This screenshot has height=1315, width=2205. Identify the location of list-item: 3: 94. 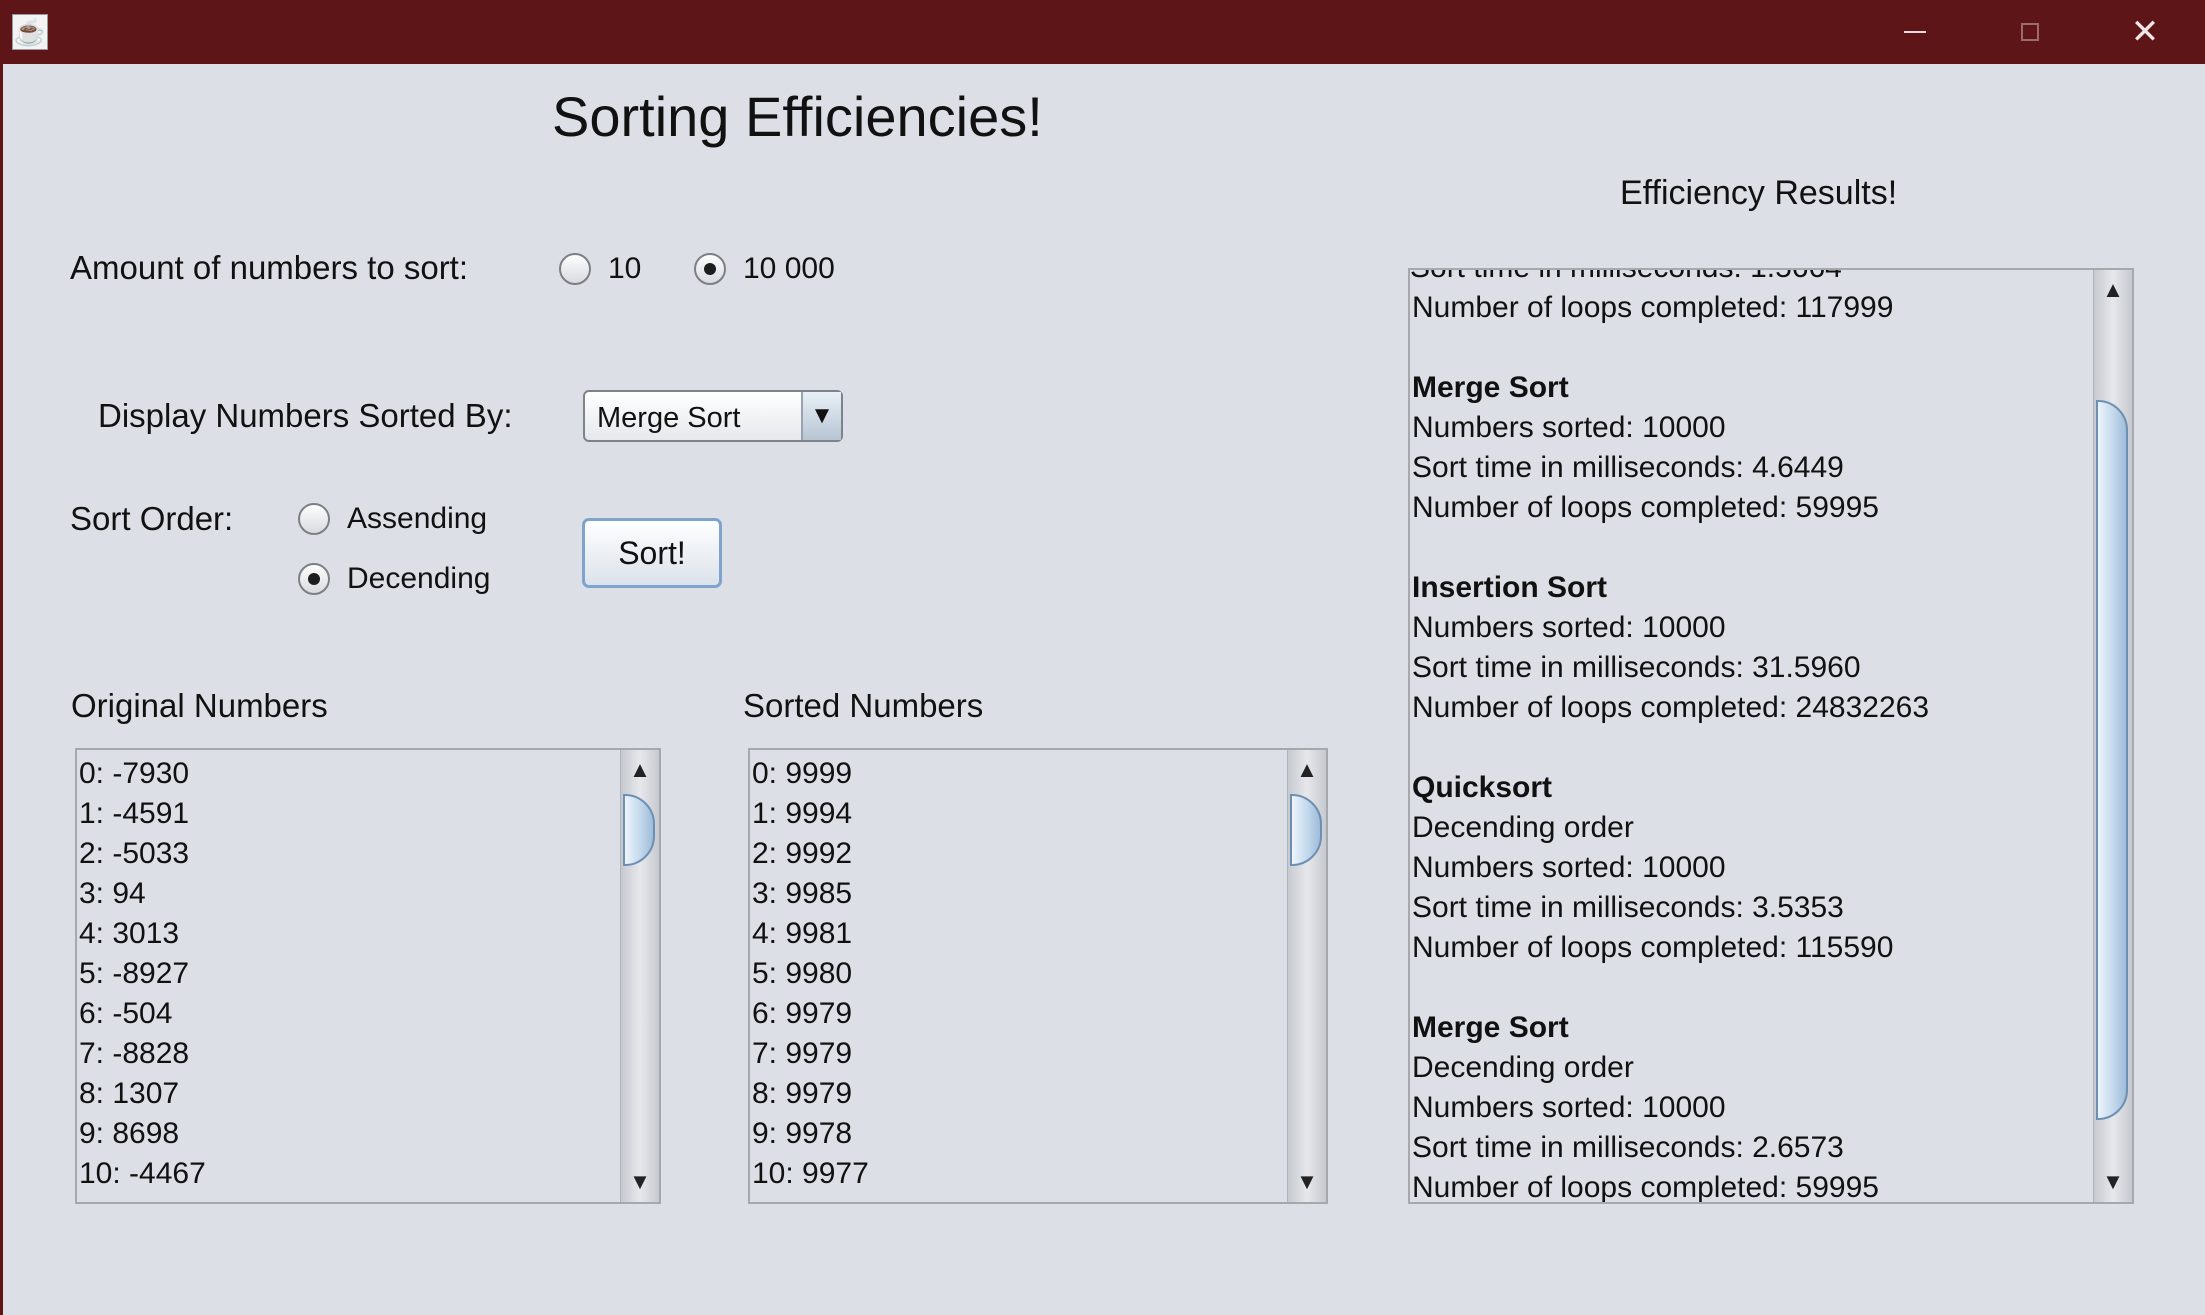
(349, 894).